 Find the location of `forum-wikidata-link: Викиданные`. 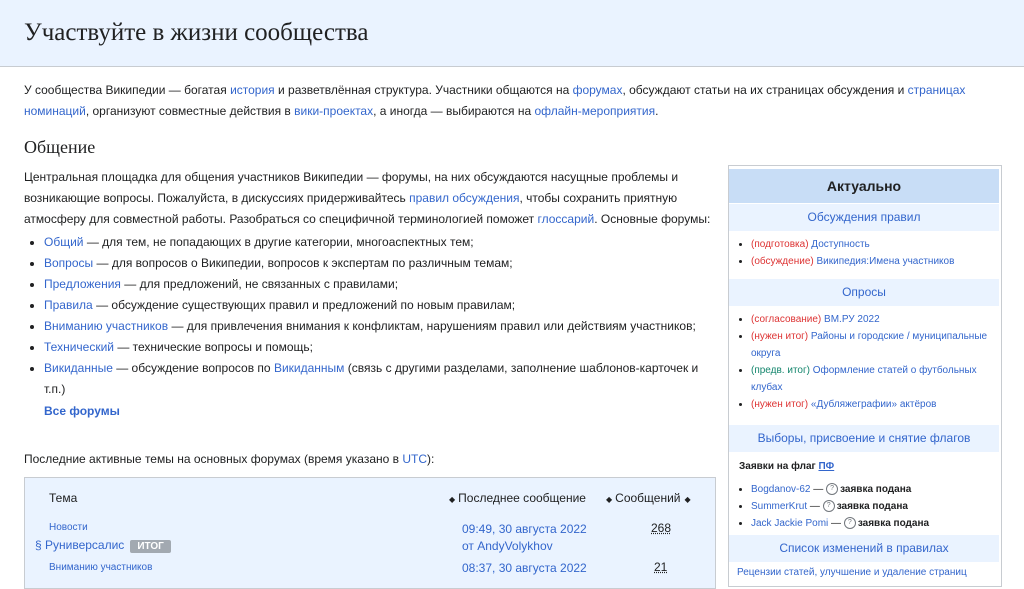

forum-wikidata-link: Викиданные is located at coordinates (78, 368).